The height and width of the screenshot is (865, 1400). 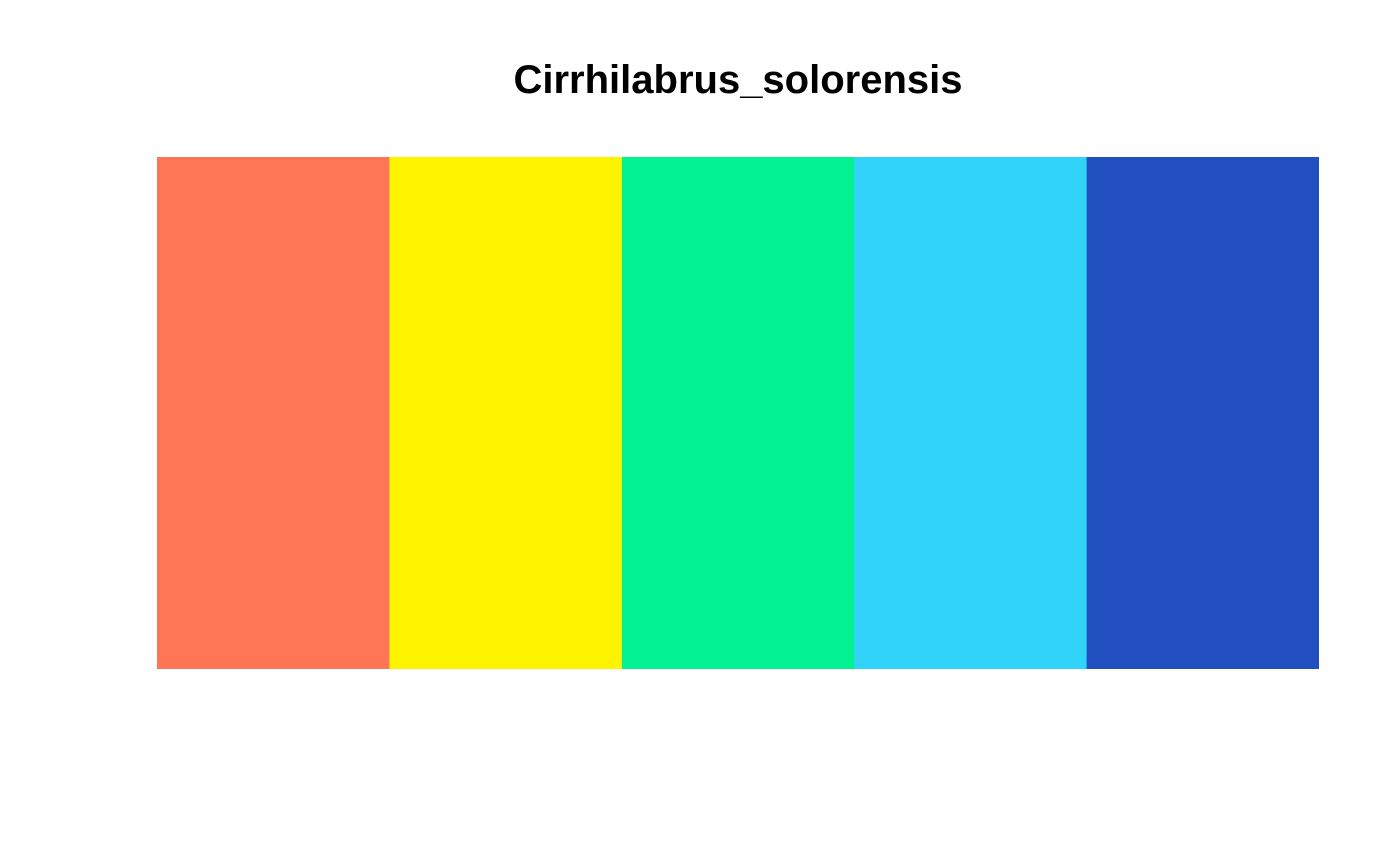 What do you see at coordinates (738, 80) in the screenshot?
I see `chart-title: Cirrhilabrus_solorensis` at bounding box center [738, 80].